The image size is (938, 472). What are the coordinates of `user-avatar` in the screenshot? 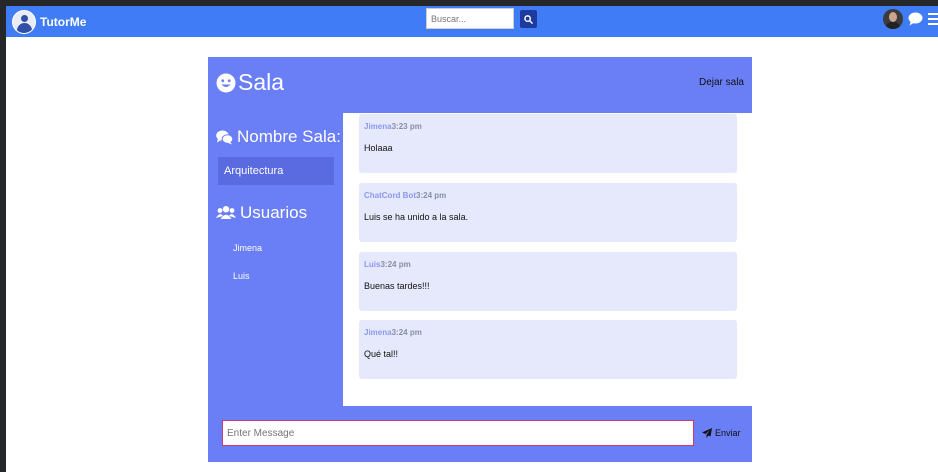 It's located at (893, 19).